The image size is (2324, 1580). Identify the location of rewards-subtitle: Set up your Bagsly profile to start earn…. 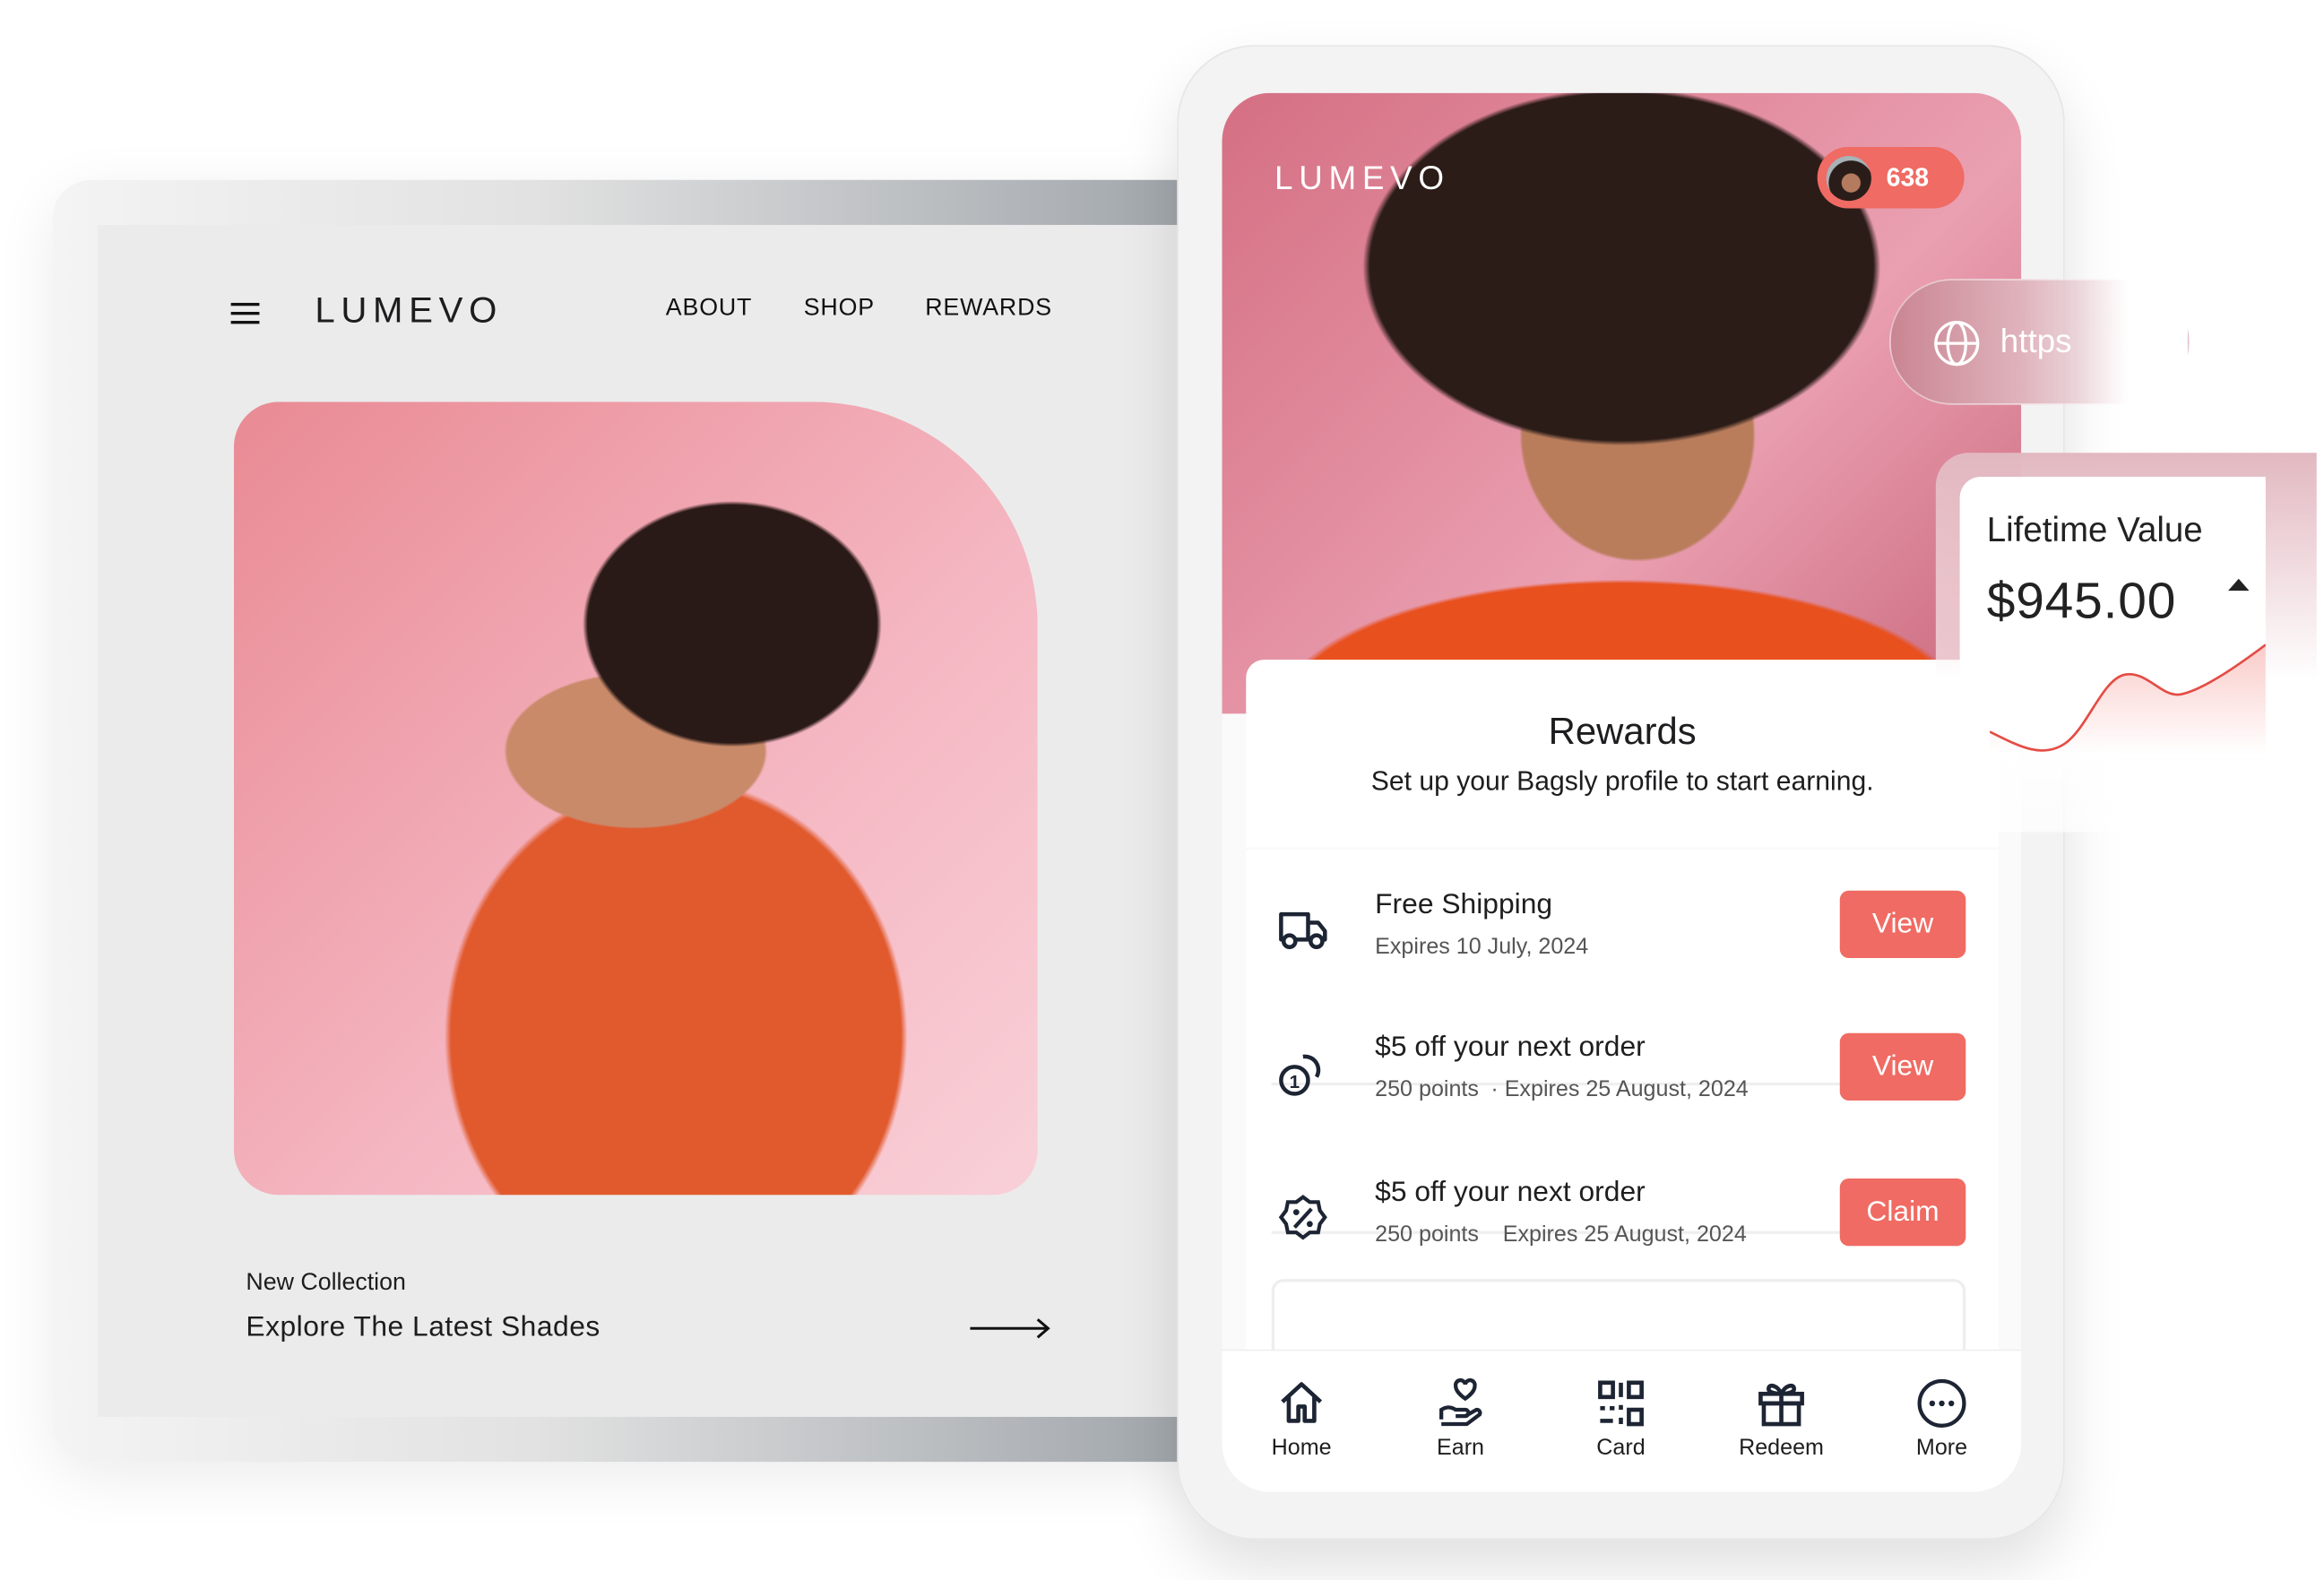
(1622, 781).